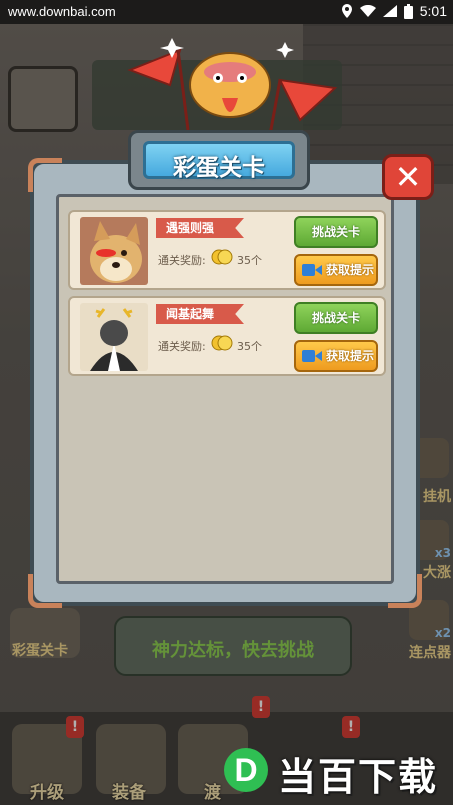  I want to click on dancer-icon, so click(114, 337).